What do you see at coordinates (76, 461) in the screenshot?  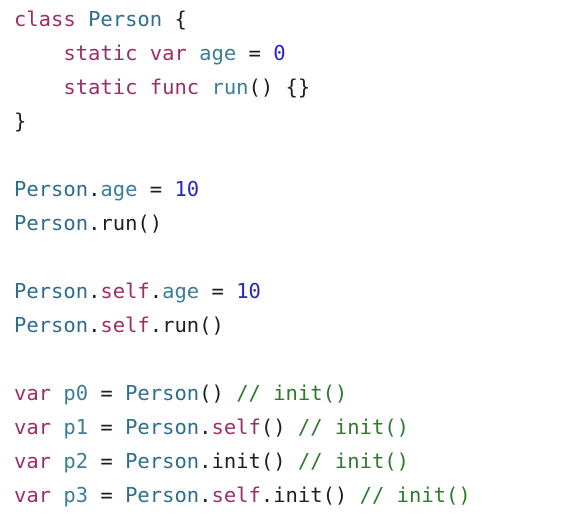 I see `code-token: p2` at bounding box center [76, 461].